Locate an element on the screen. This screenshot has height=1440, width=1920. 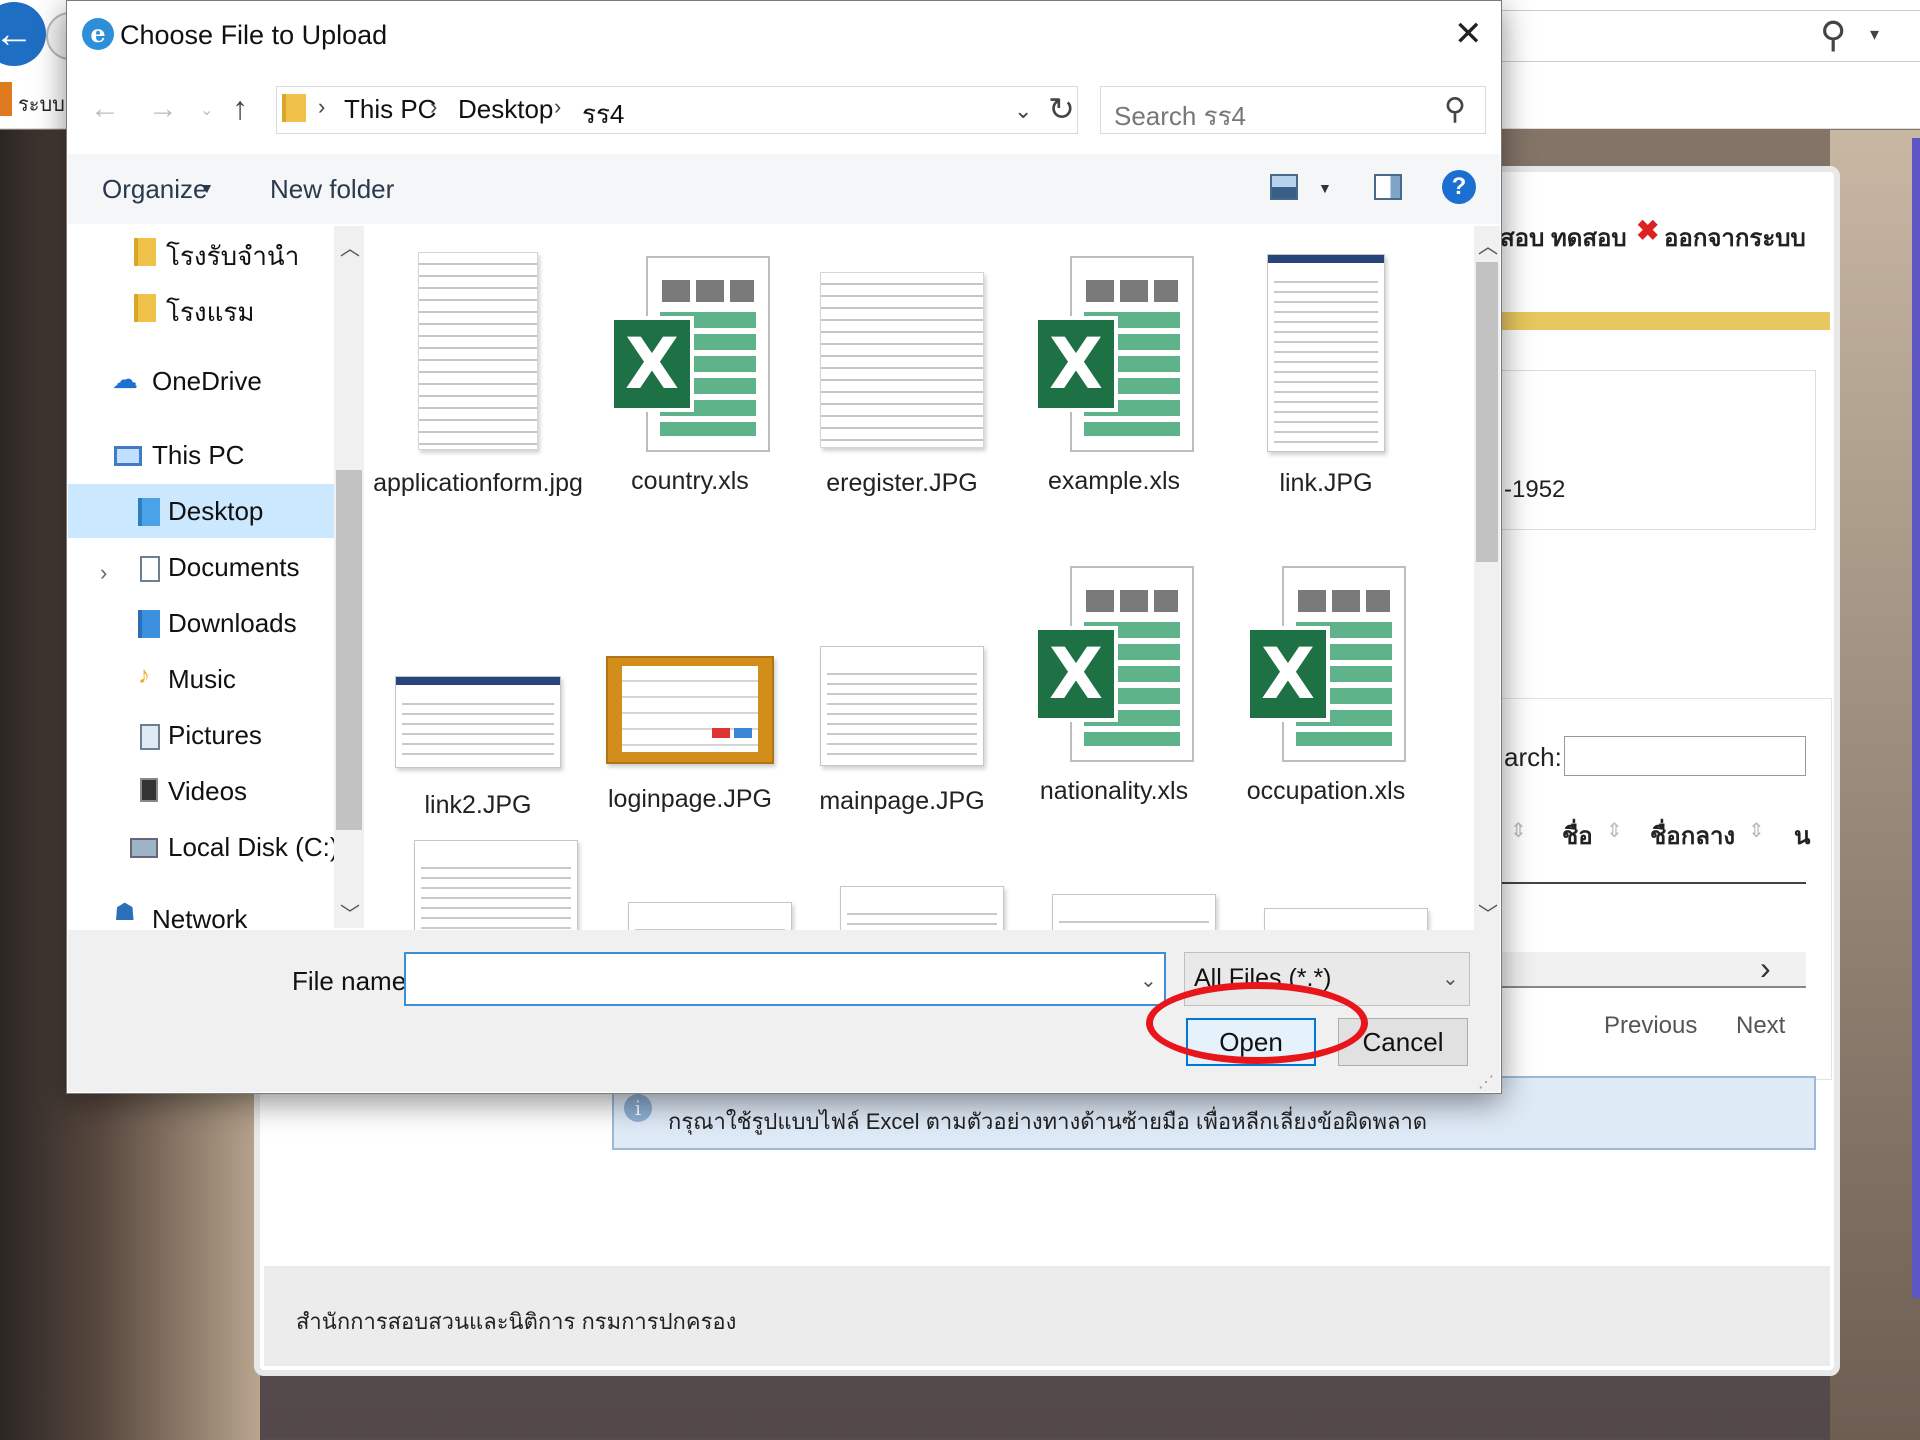
file-item: applicationform.jpg is located at coordinates (478, 377).